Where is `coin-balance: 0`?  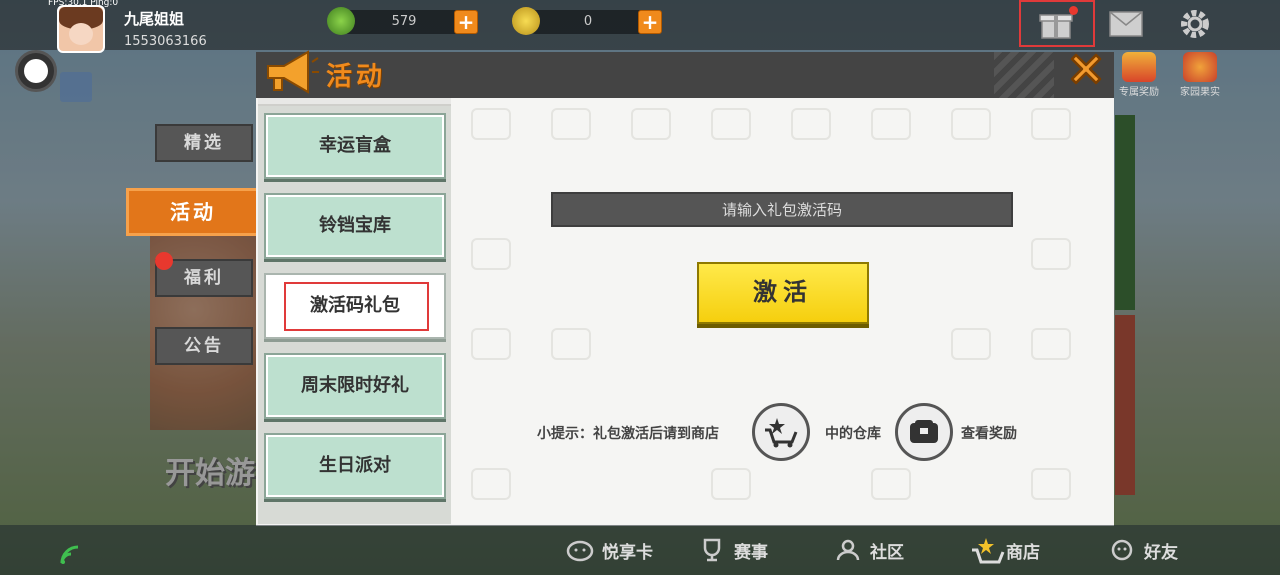 coin-balance: 0 is located at coordinates (588, 21).